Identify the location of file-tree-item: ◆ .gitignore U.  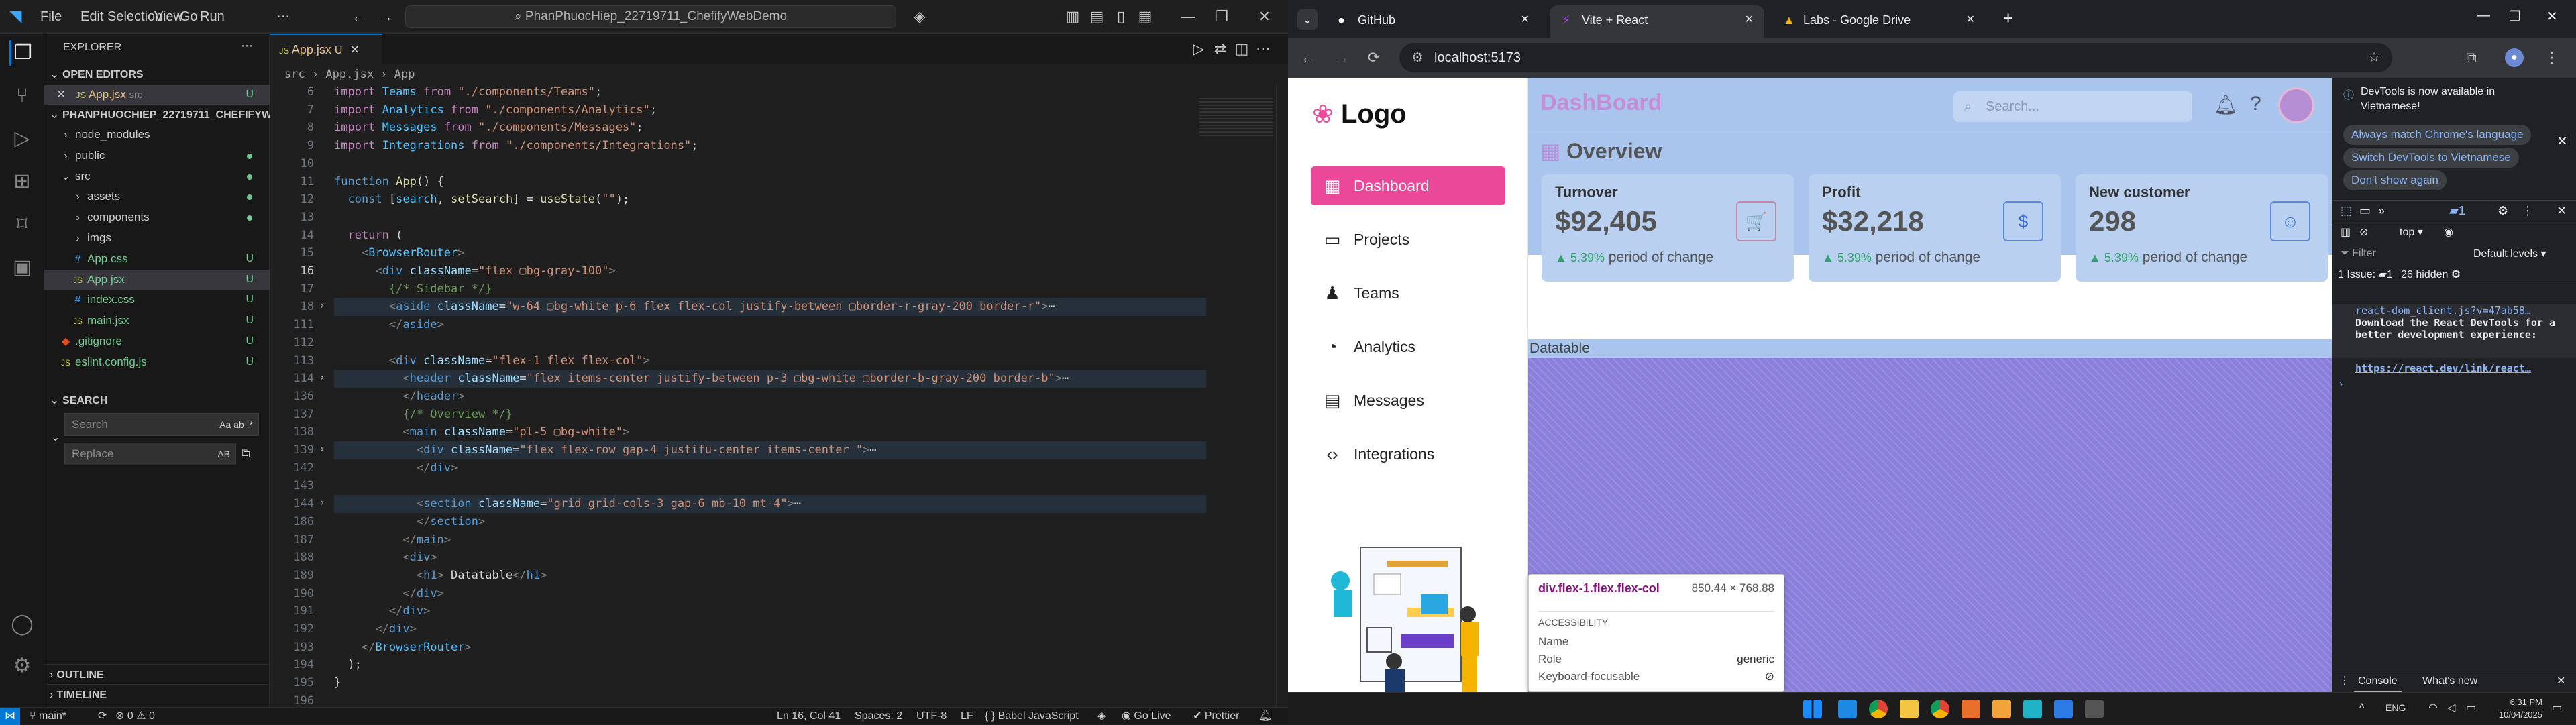
(157, 341).